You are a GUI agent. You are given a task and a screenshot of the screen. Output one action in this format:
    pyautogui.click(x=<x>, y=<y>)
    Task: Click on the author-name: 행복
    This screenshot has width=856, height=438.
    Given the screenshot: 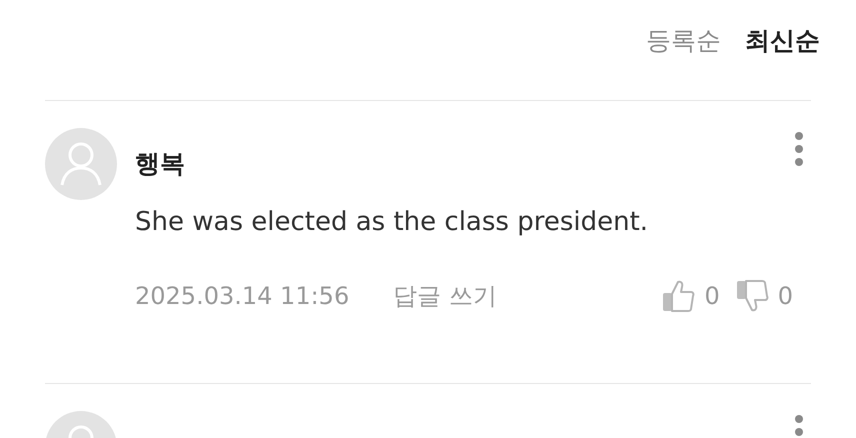 What is the action you would take?
    pyautogui.click(x=160, y=164)
    